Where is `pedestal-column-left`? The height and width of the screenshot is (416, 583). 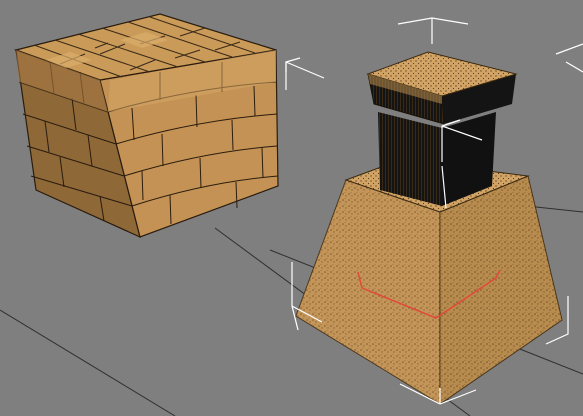
pedestal-column-left is located at coordinates (410, 159).